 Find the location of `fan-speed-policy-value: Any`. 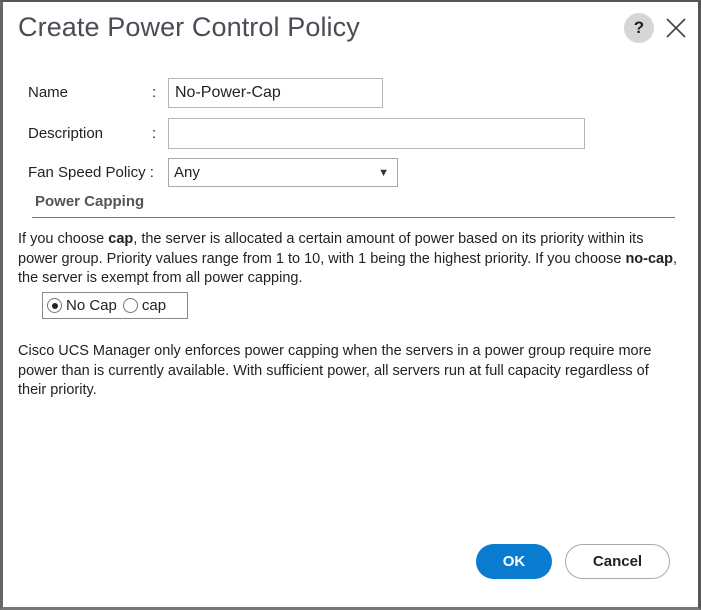

fan-speed-policy-value: Any is located at coordinates (187, 172).